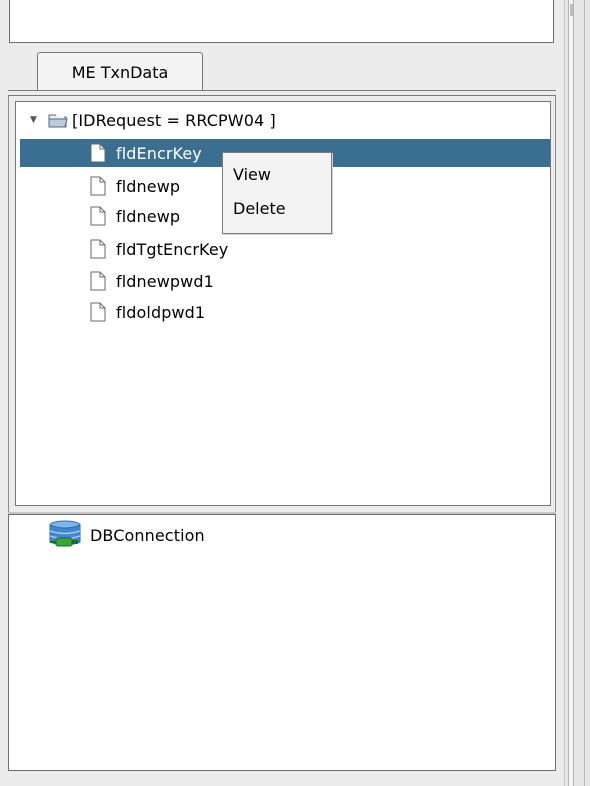  I want to click on context-menu: View Delete, so click(277, 193).